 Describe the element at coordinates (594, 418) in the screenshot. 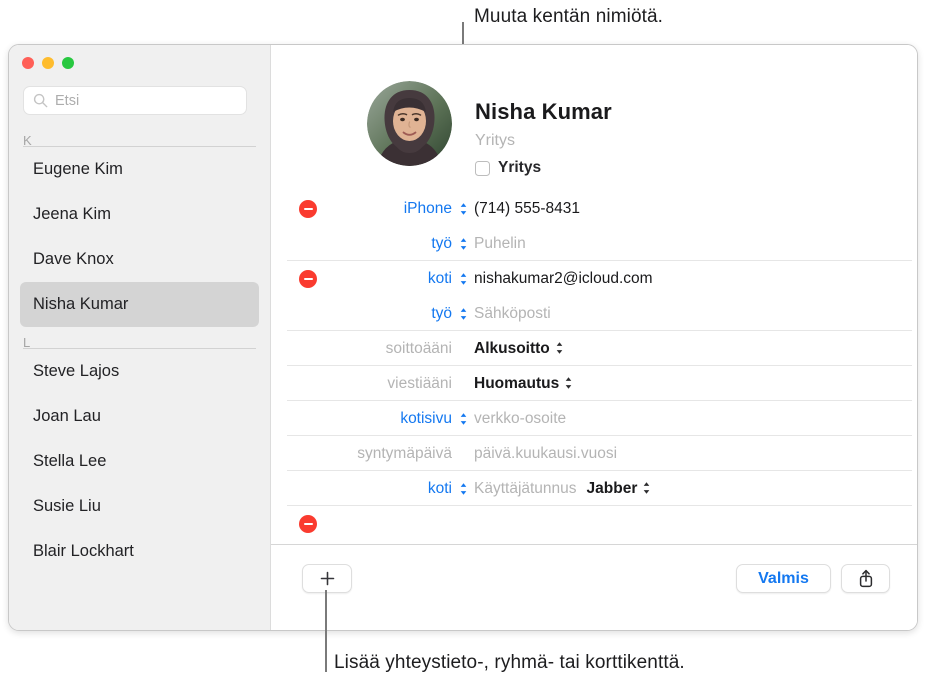

I see `field-row-homepage: kotisivu verkko-osoite` at that location.